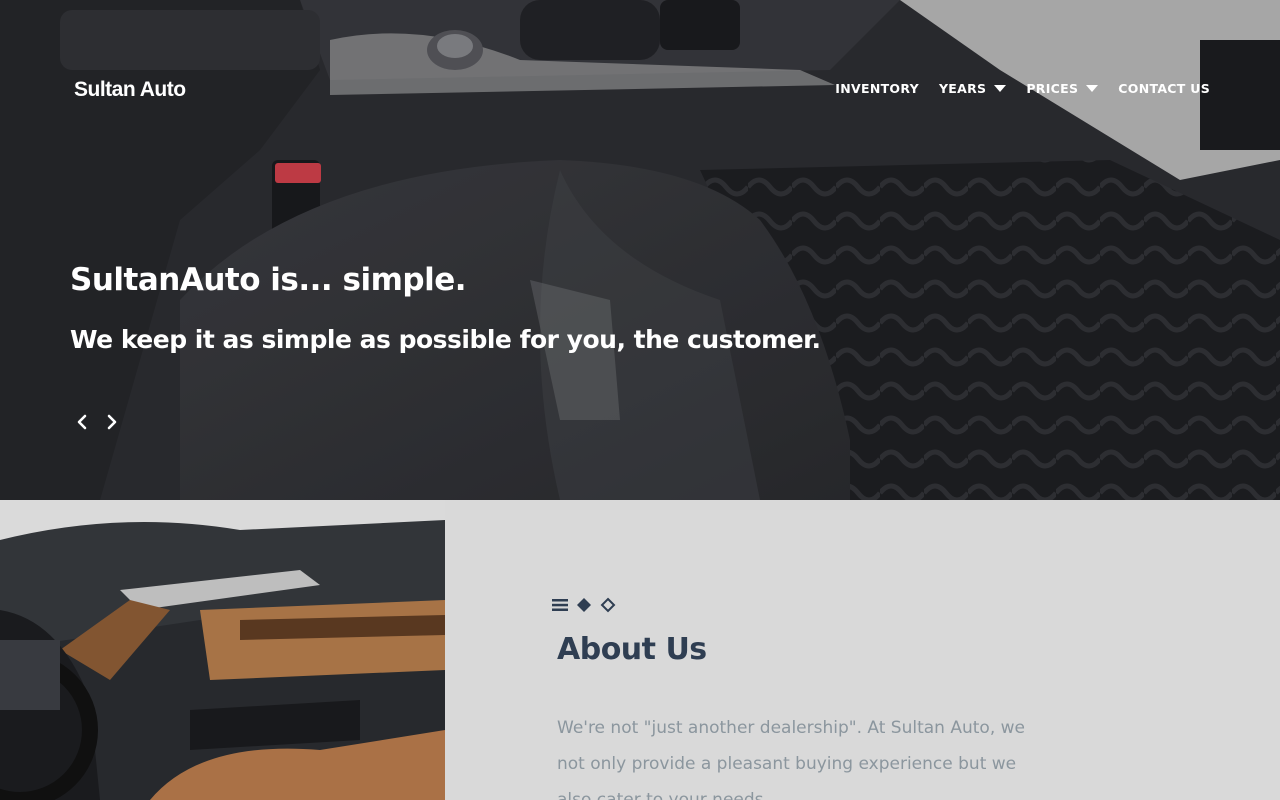 The height and width of the screenshot is (800, 1280). I want to click on nav-inventory-label: INVENTORY, so click(877, 88).